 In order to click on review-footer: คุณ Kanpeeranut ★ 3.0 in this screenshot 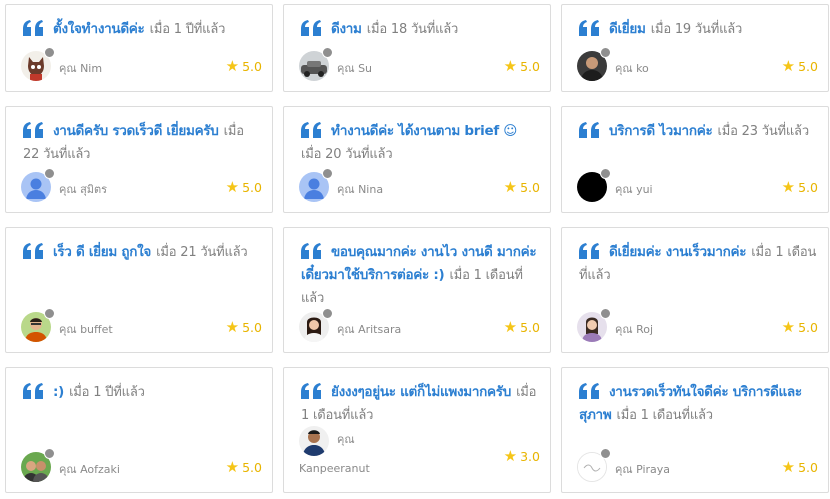, I will do `click(419, 453)`.